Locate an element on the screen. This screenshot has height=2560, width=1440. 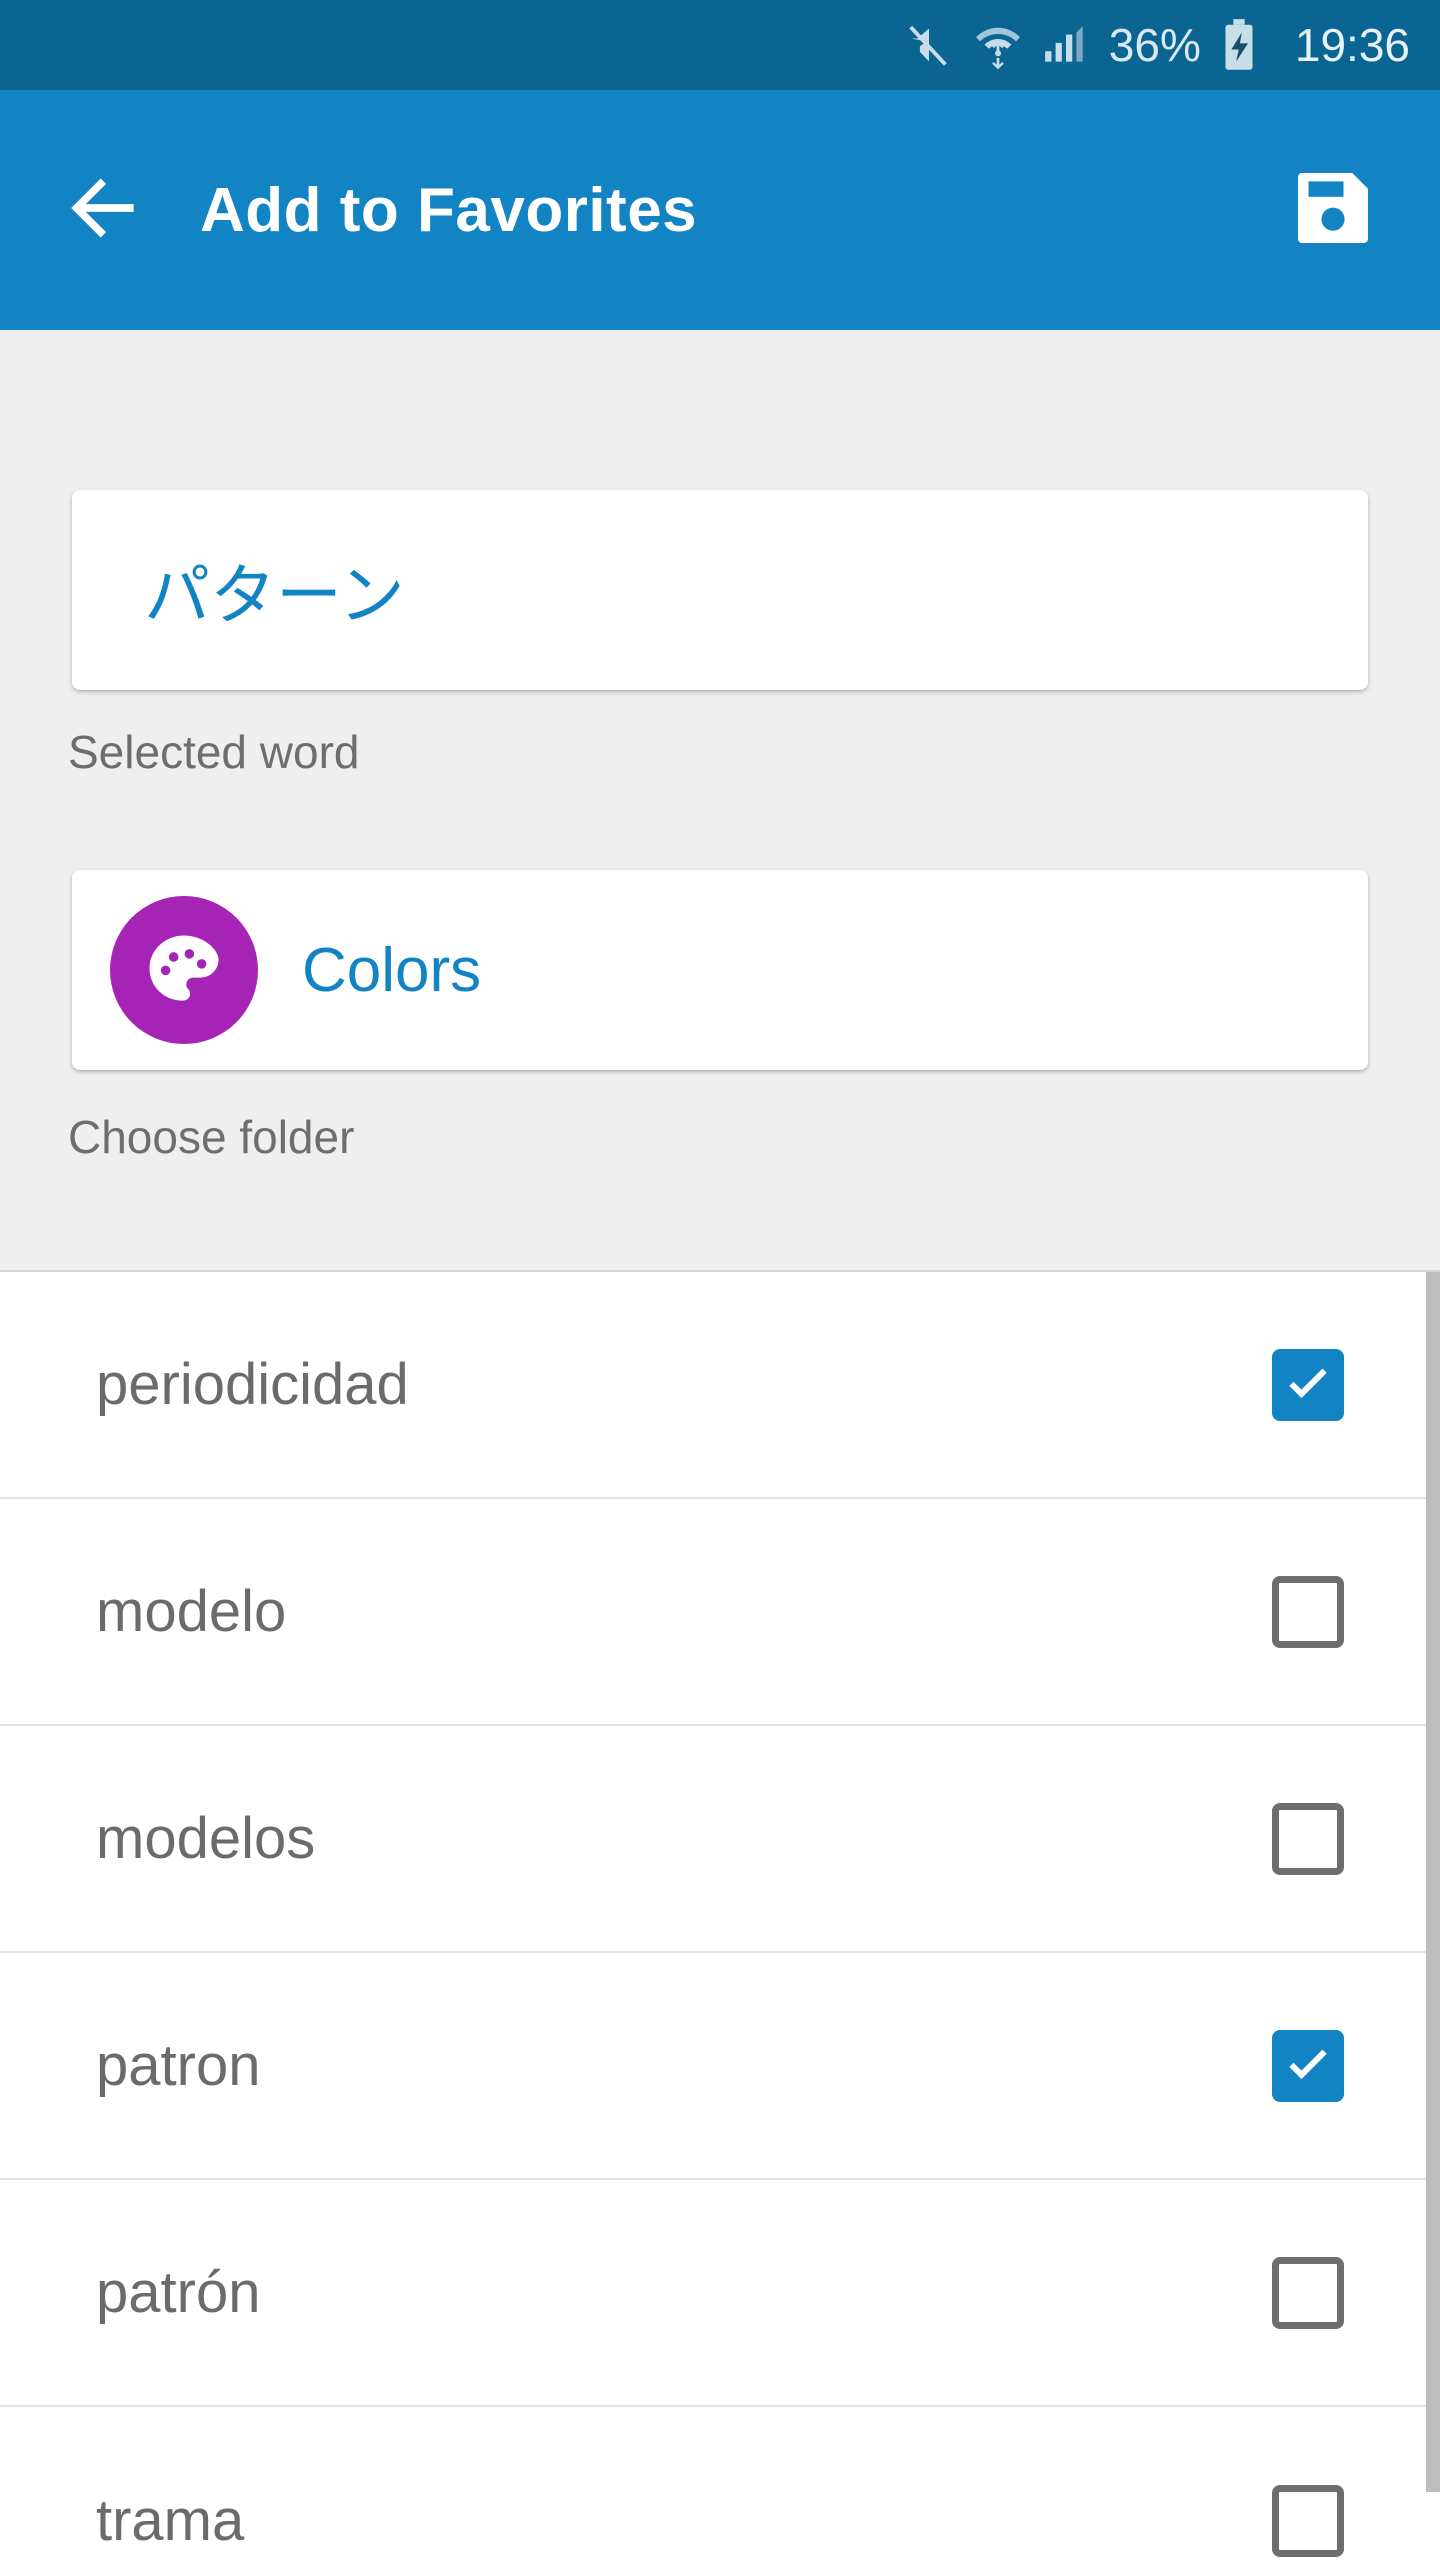
list-scrollbar-thumb is located at coordinates (1433, 1882).